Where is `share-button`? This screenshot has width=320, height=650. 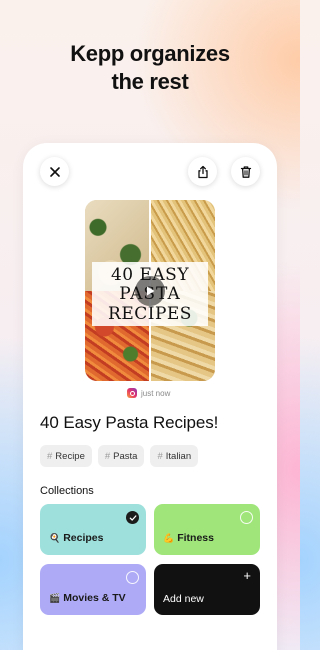
share-button is located at coordinates (202, 171).